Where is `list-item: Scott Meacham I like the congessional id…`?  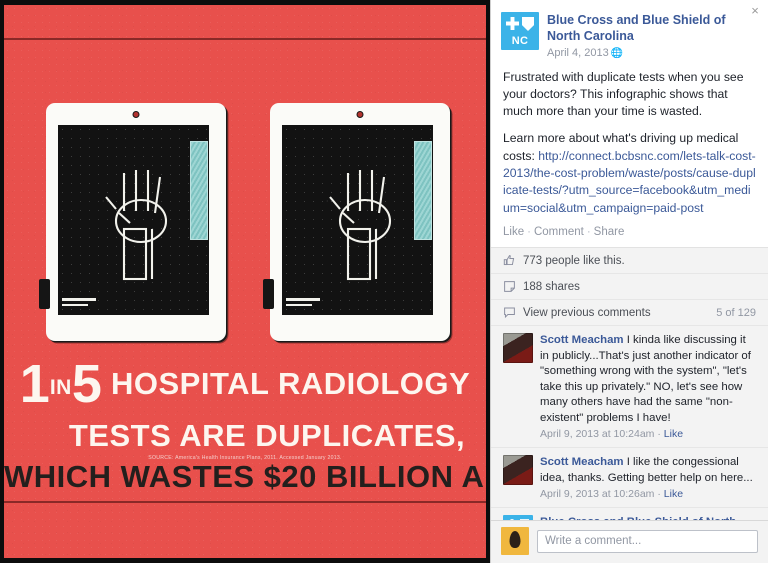 list-item: Scott Meacham I like the congessional id… is located at coordinates (629, 478).